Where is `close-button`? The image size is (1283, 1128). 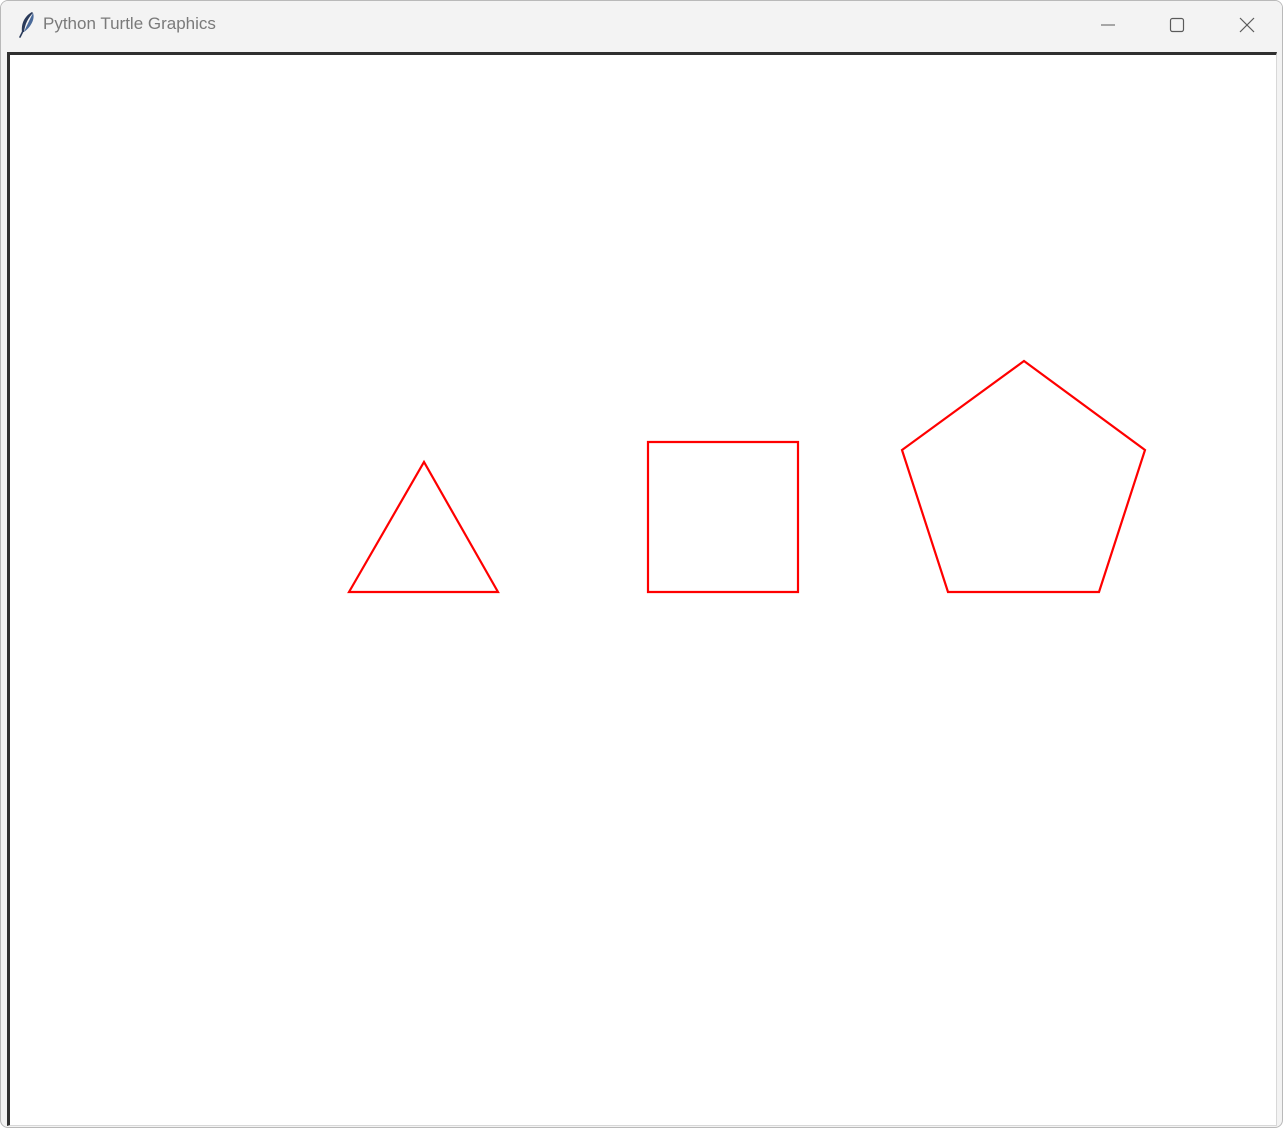
close-button is located at coordinates (1247, 24).